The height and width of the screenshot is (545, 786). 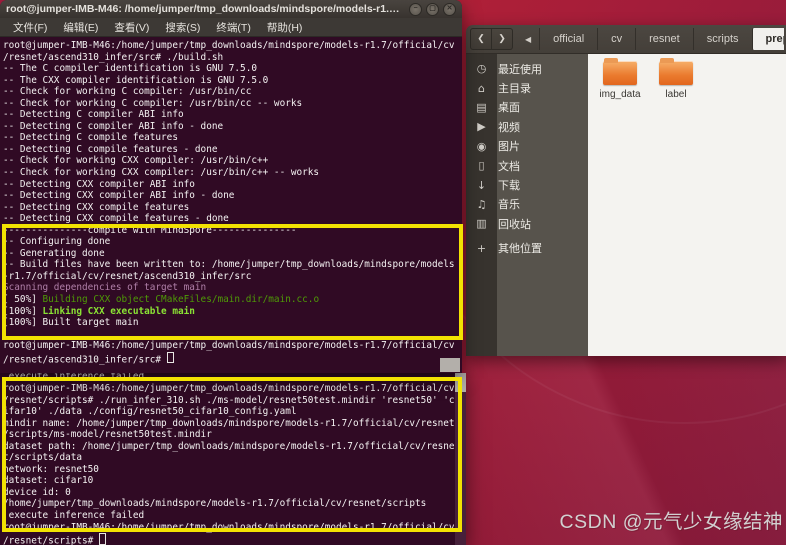 What do you see at coordinates (527, 248) in the screenshot?
I see `sidebar-item-other-locations: + 其他位置` at bounding box center [527, 248].